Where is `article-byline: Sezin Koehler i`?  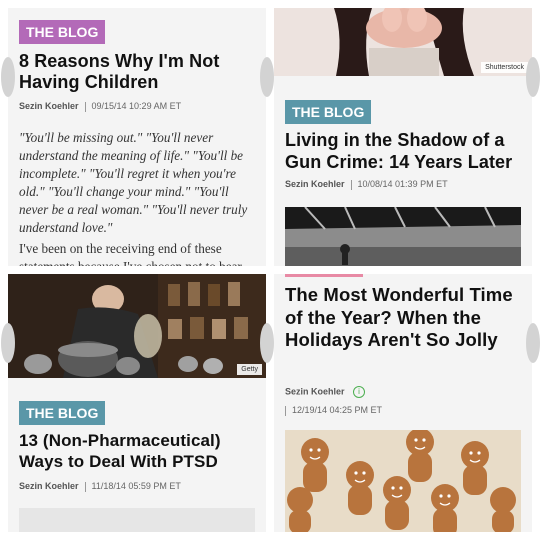
article-byline: Sezin Koehler i is located at coordinates (325, 392).